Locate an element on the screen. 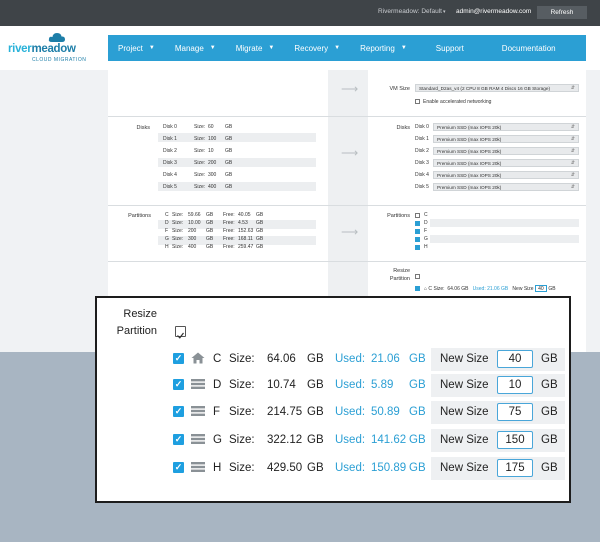 This screenshot has width=600, height=542. partitions-label: Partitions is located at coordinates (139, 216).